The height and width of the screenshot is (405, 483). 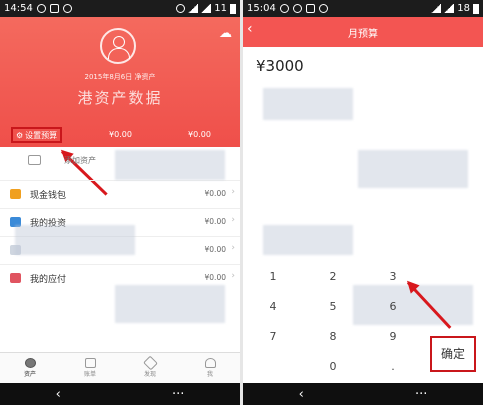 I want to click on alarm-icon, so click(x=181, y=8).